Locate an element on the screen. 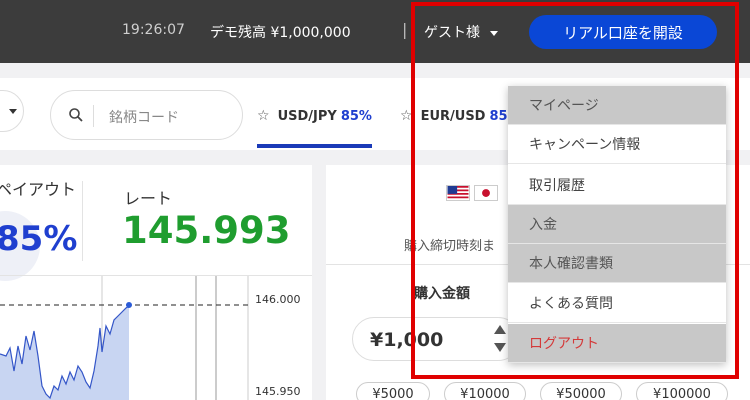 This screenshot has height=400, width=750. divider is located at coordinates (82, 221).